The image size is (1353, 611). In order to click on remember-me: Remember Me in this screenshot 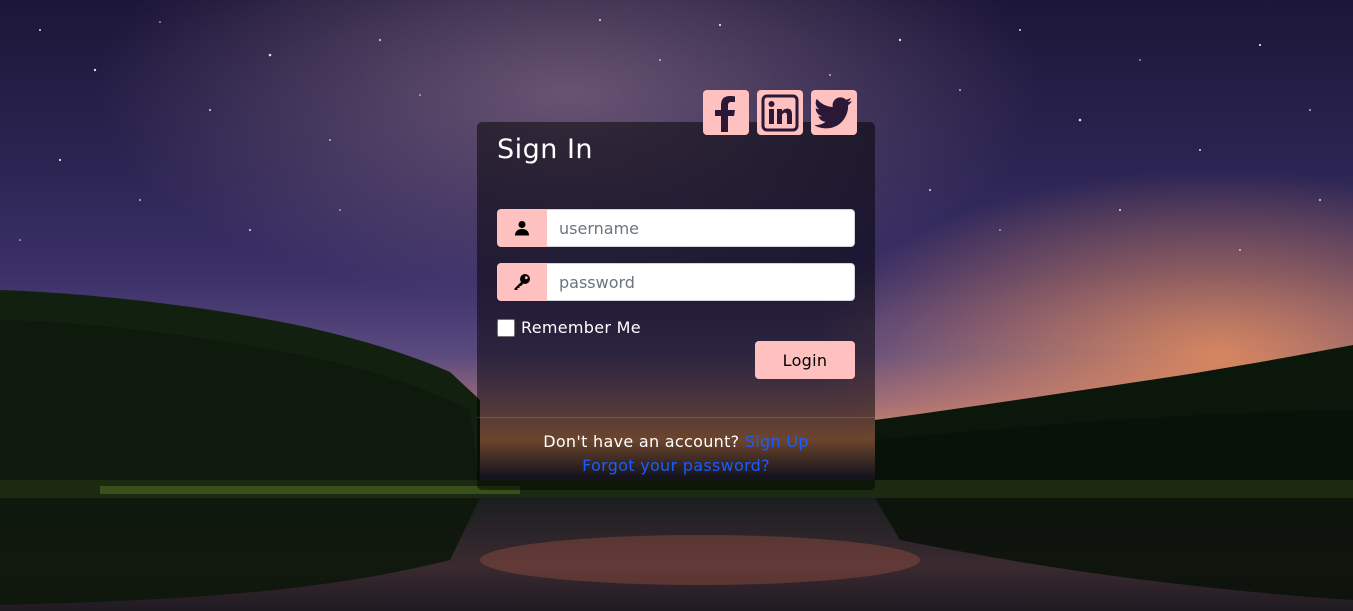, I will do `click(569, 327)`.